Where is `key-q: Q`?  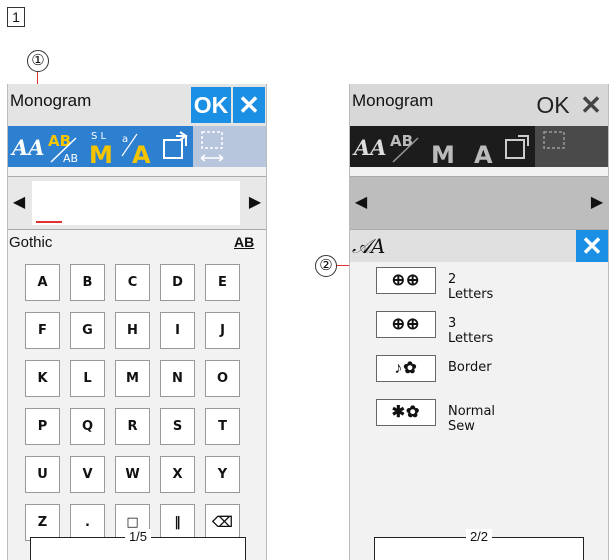 key-q: Q is located at coordinates (87, 426).